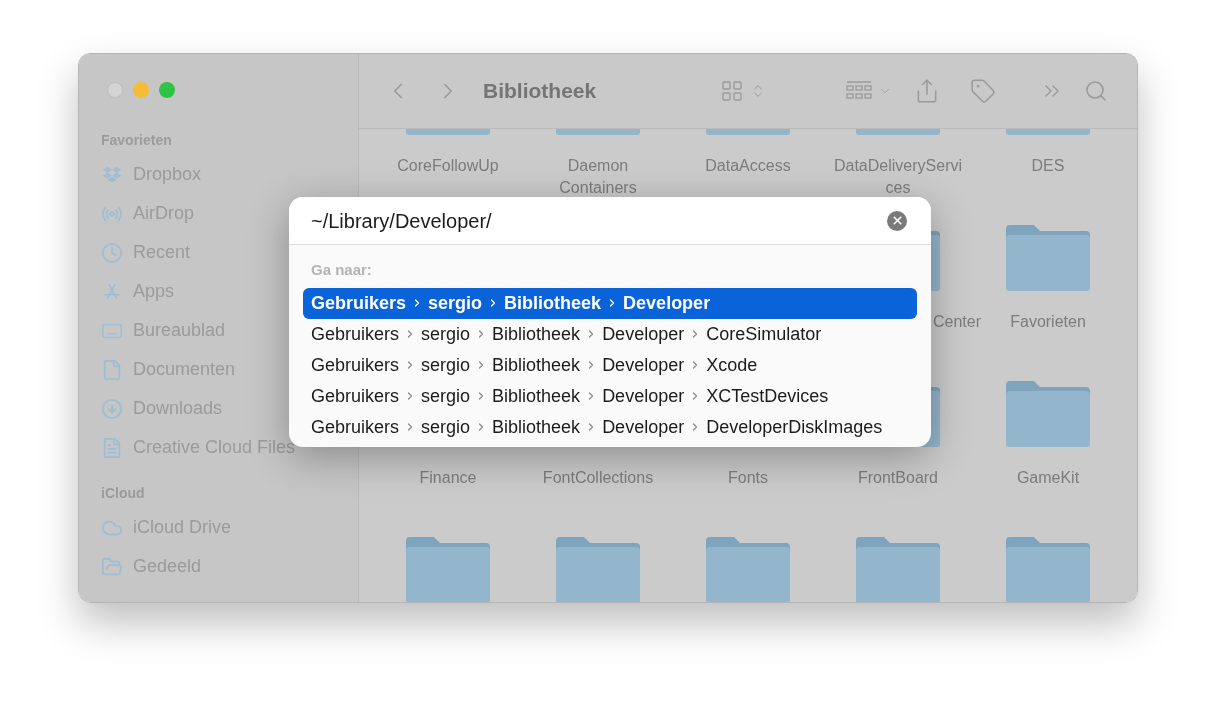 This screenshot has height=707, width=1216. I want to click on folder-name-label: DeveloperDiskImages, so click(794, 427).